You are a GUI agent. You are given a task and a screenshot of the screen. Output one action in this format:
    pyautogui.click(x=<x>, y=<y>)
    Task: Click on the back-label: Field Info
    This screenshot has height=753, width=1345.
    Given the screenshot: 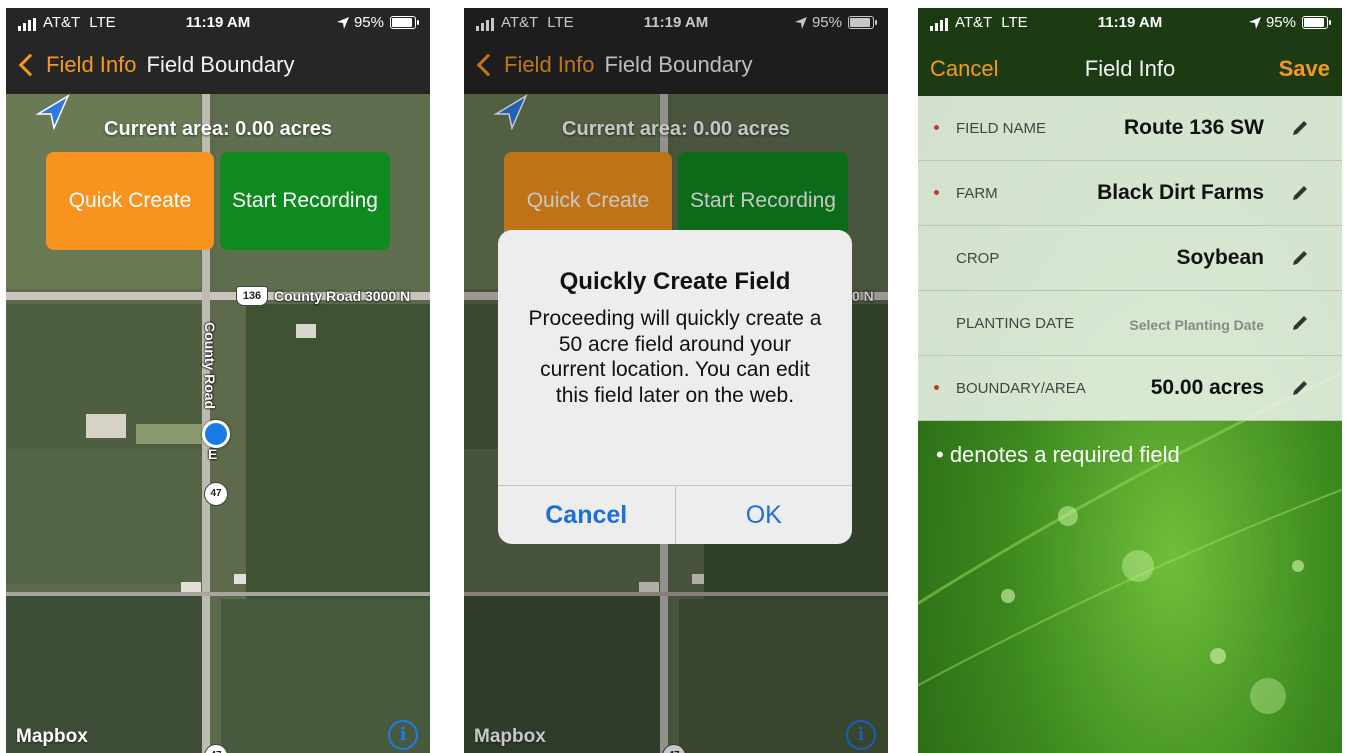 What is the action you would take?
    pyautogui.click(x=91, y=64)
    